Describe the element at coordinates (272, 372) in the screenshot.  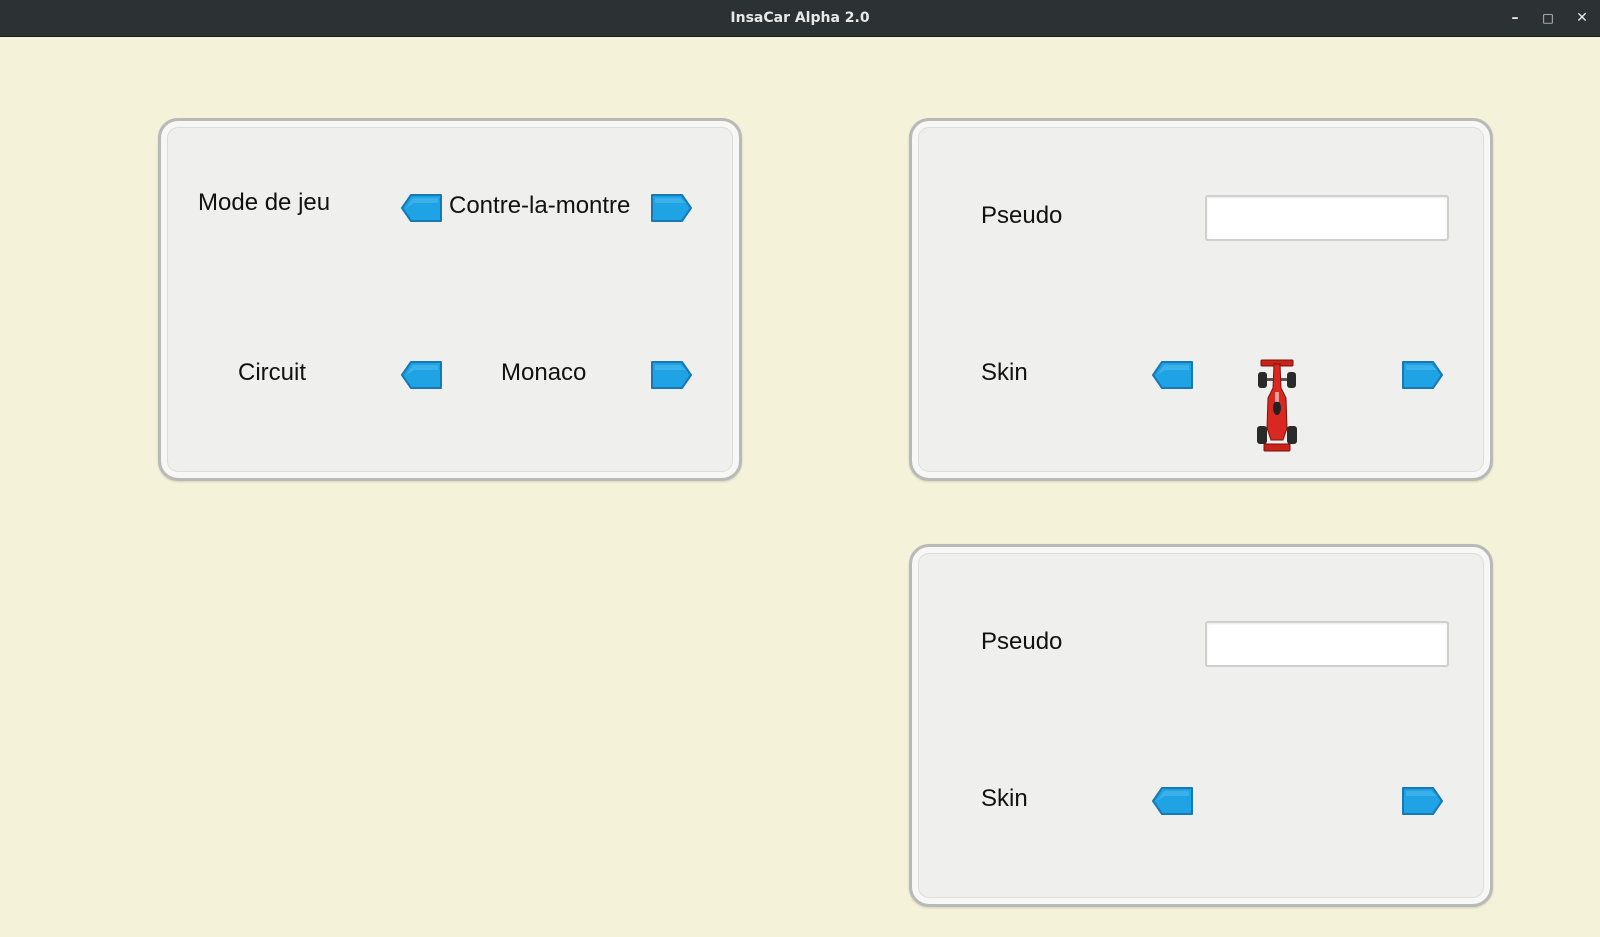
I see `circuit-label: Circuit` at that location.